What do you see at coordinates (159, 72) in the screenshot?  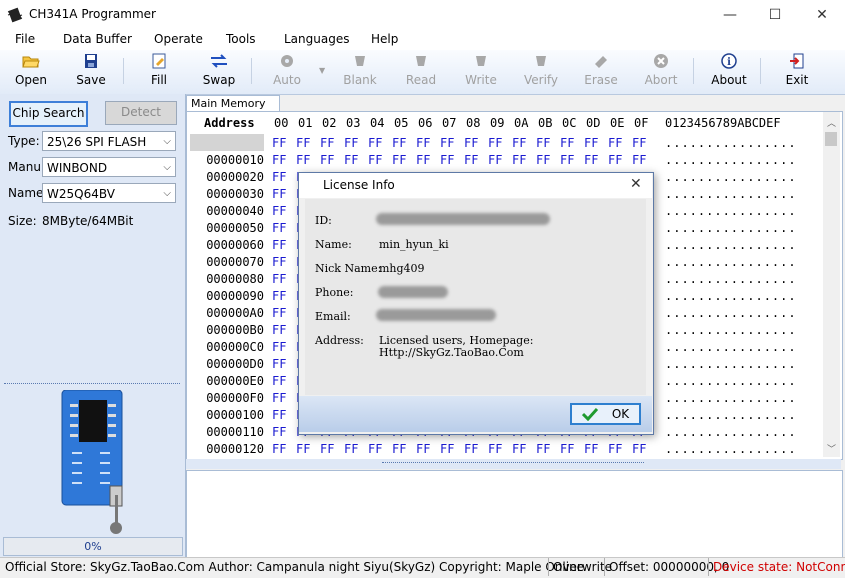 I see `fill-button: Fill` at bounding box center [159, 72].